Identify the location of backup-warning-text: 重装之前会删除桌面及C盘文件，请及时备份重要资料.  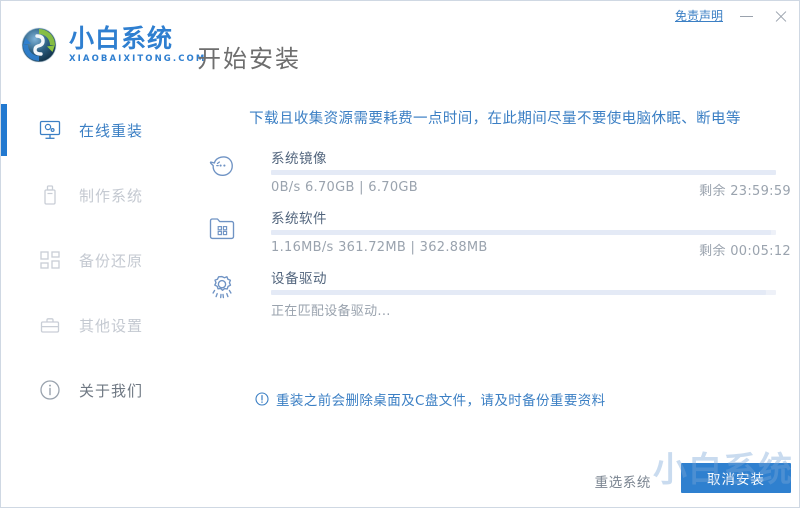
(441, 401).